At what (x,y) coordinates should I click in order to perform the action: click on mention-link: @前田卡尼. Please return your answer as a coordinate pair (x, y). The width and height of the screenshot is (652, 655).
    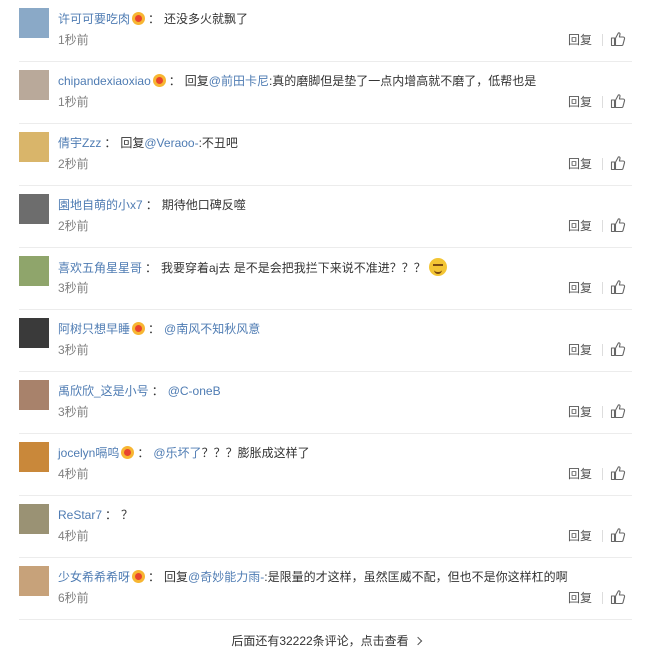
    Looking at the image, I should click on (239, 81).